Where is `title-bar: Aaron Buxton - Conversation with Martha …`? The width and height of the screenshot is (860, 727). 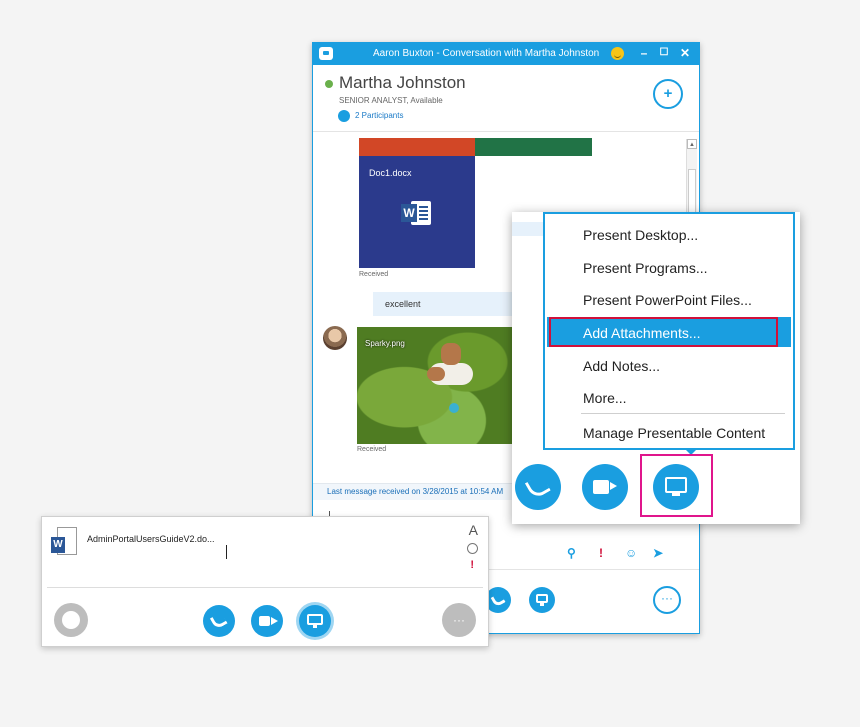 title-bar: Aaron Buxton - Conversation with Martha … is located at coordinates (506, 54).